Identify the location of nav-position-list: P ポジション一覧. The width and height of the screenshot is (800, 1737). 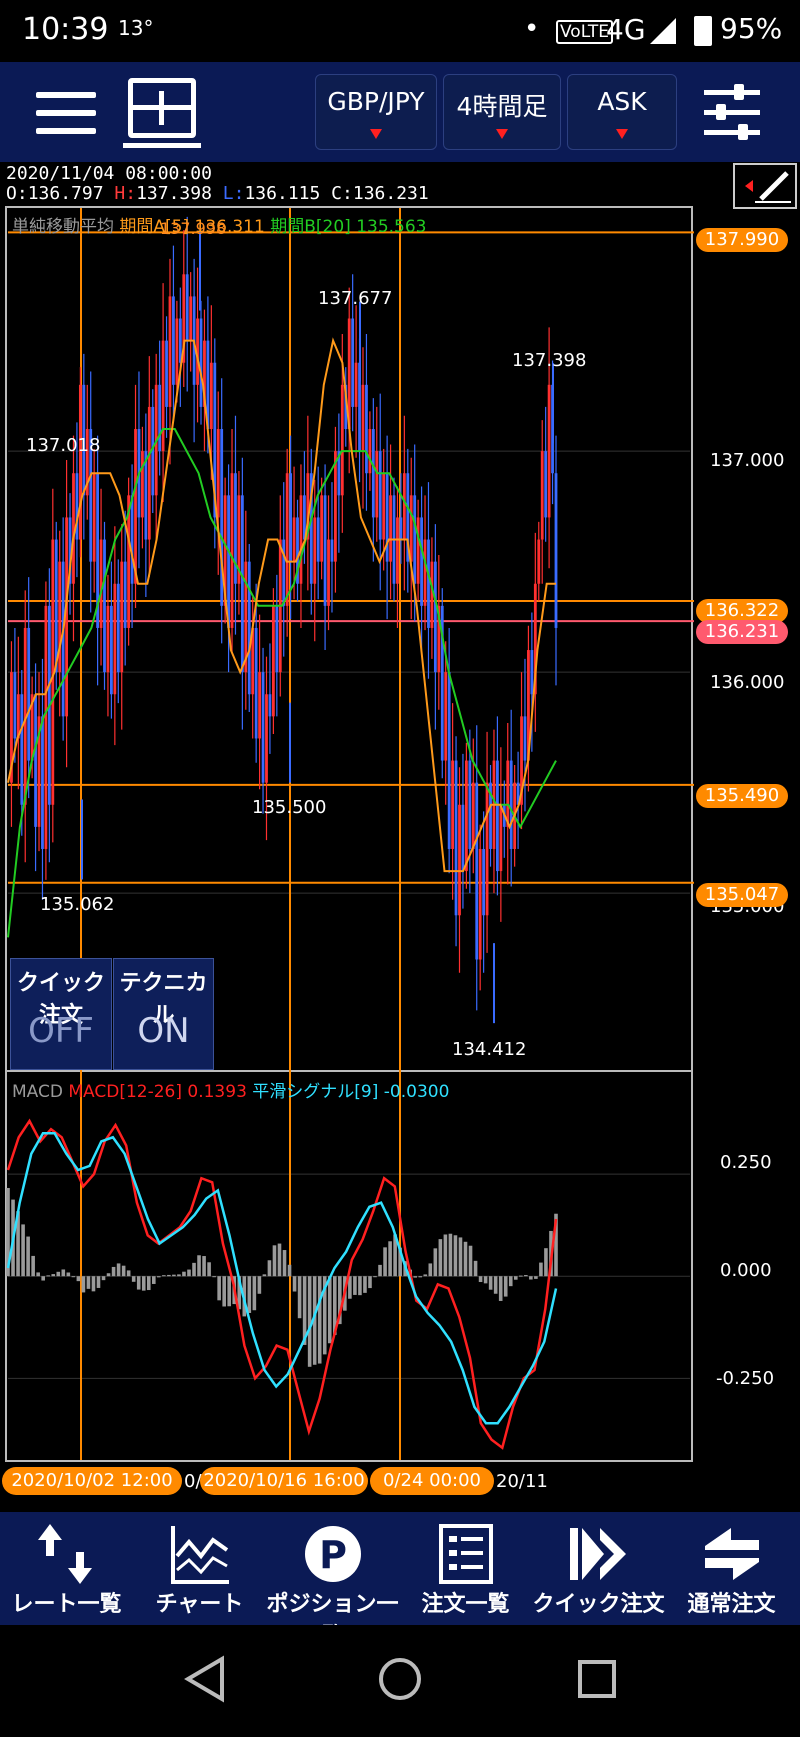
(332, 1580).